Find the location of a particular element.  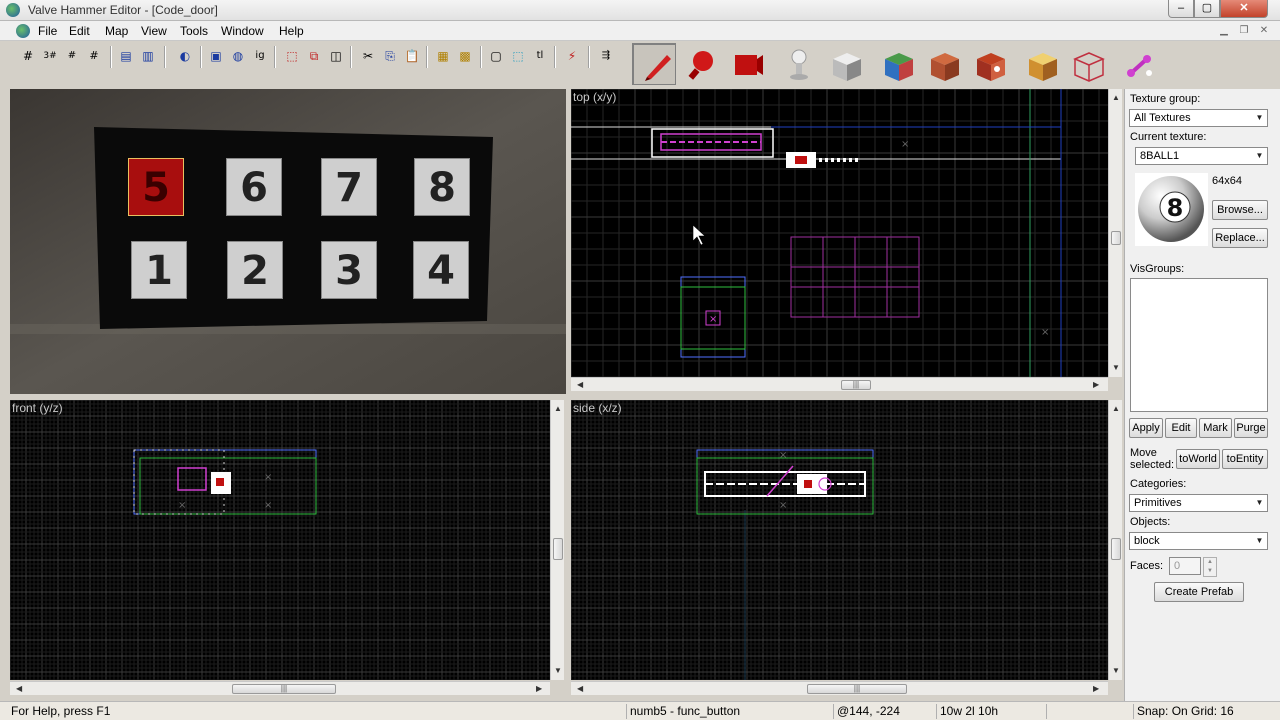

categories-label: Categories: is located at coordinates (1158, 484).